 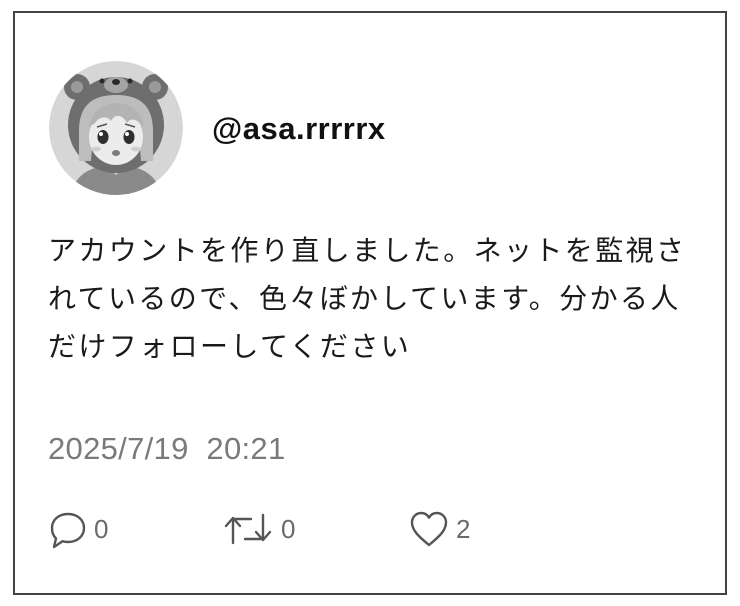 I want to click on like-button: 2, so click(x=439, y=529).